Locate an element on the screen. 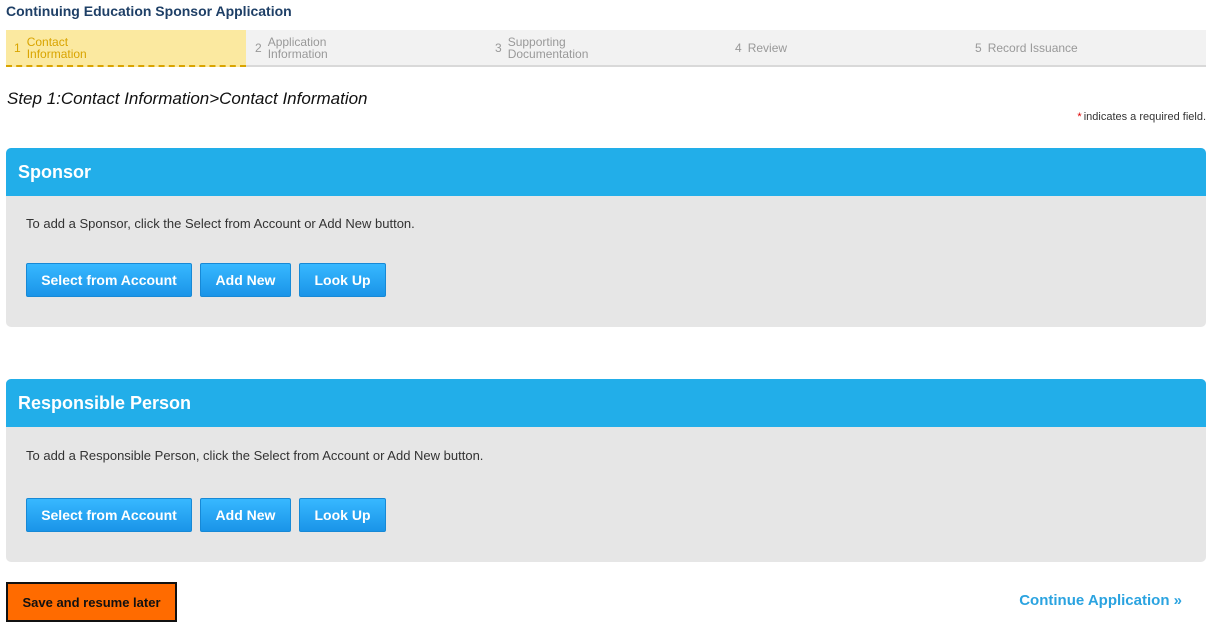 Image resolution: width=1214 pixels, height=628 pixels. step-label: Supporting Documentation is located at coordinates (548, 47).